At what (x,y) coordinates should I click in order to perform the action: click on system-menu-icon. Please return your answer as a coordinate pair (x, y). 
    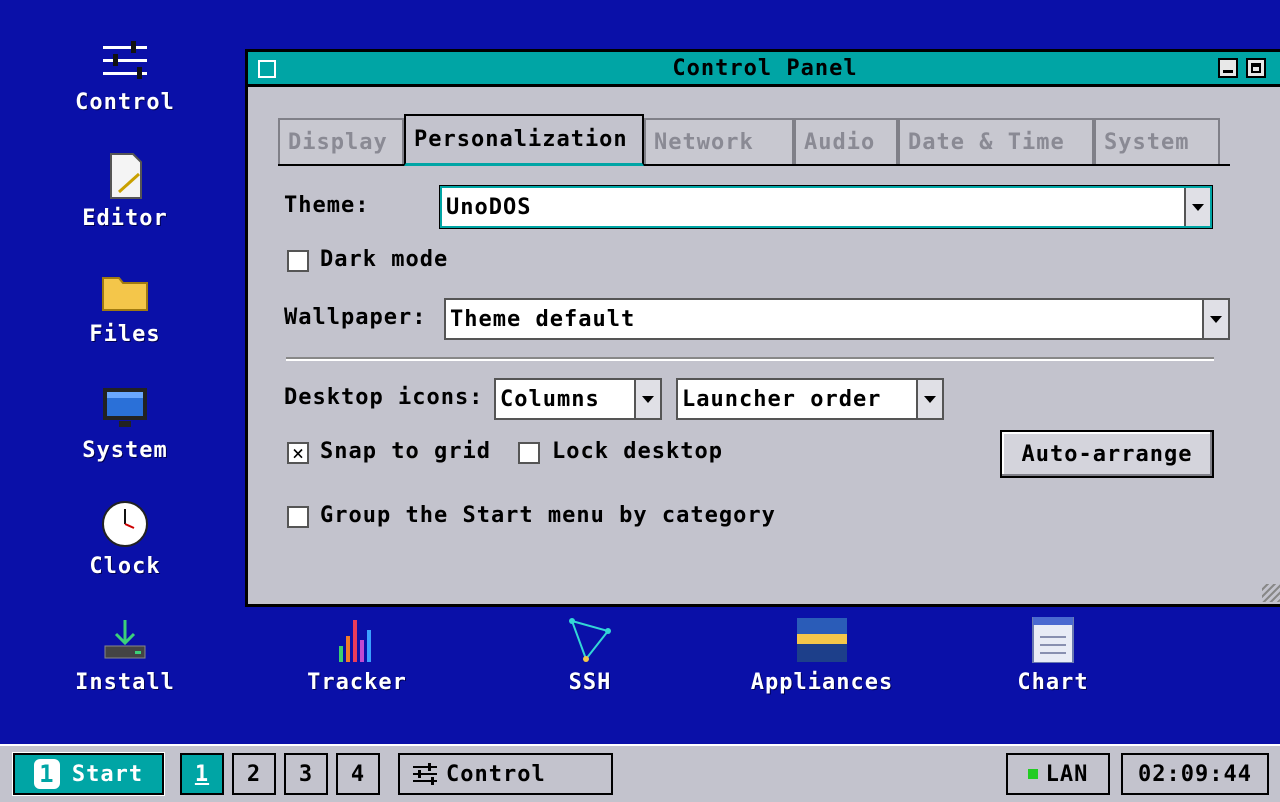
    Looking at the image, I should click on (267, 69).